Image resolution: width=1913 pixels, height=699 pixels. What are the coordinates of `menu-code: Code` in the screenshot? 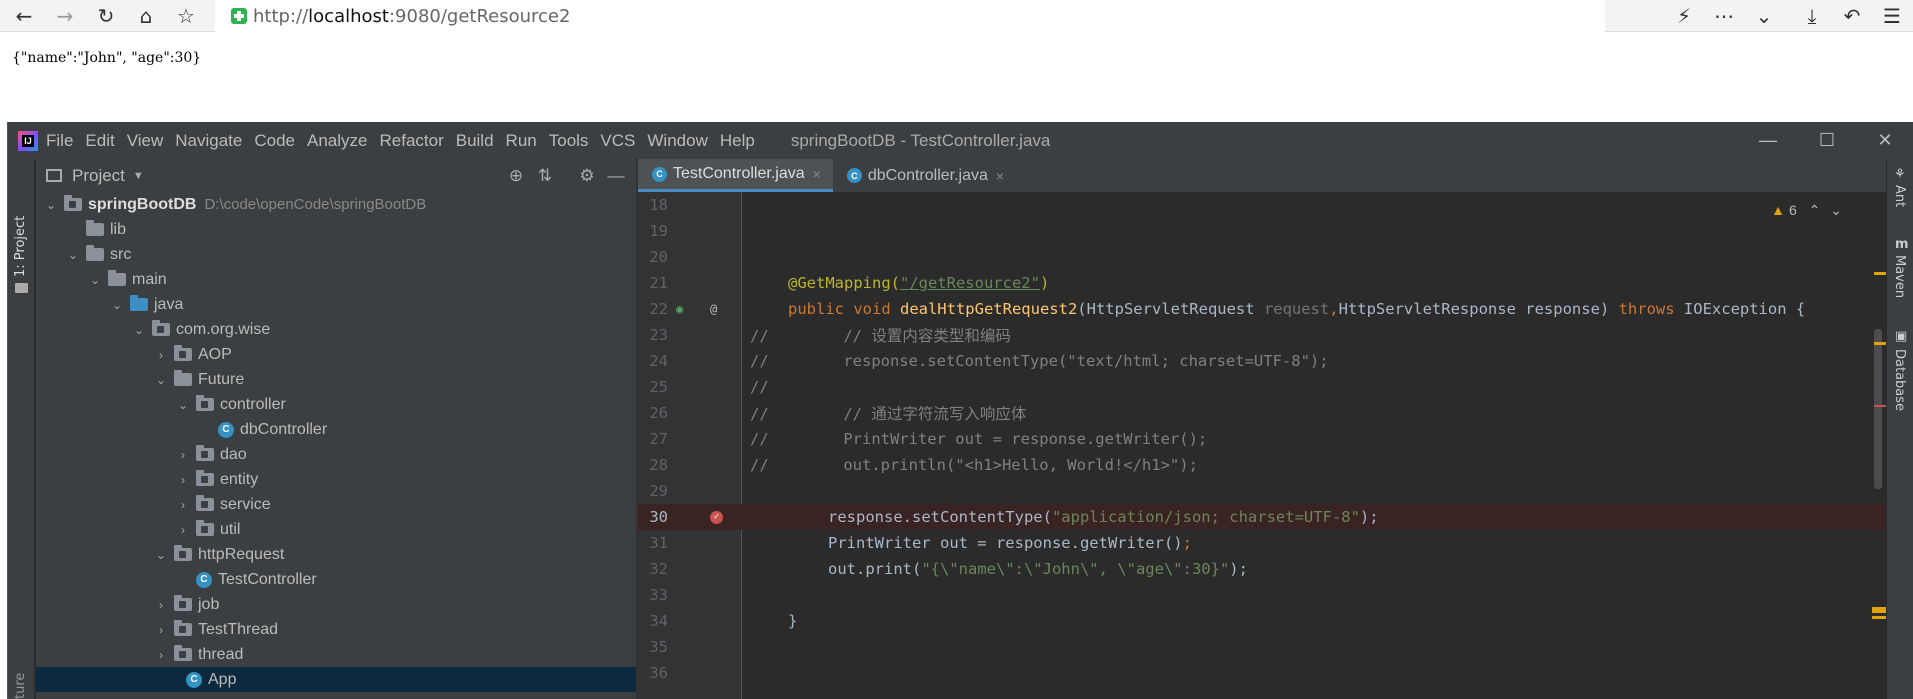 It's located at (274, 141).